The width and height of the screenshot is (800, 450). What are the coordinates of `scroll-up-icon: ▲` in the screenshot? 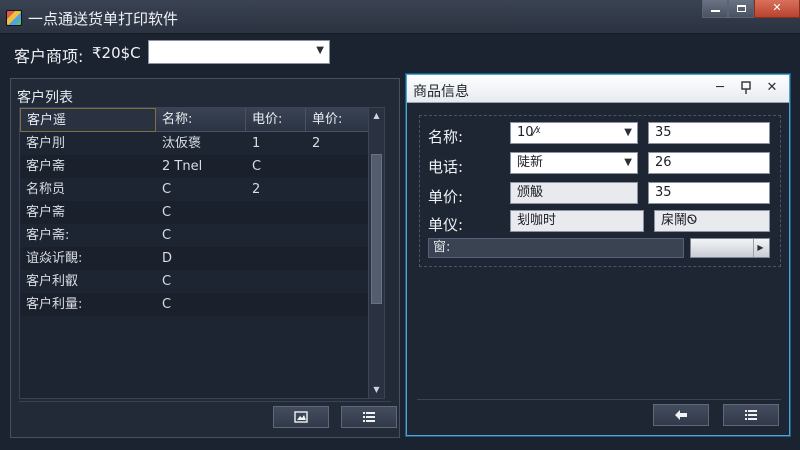 It's located at (376, 116).